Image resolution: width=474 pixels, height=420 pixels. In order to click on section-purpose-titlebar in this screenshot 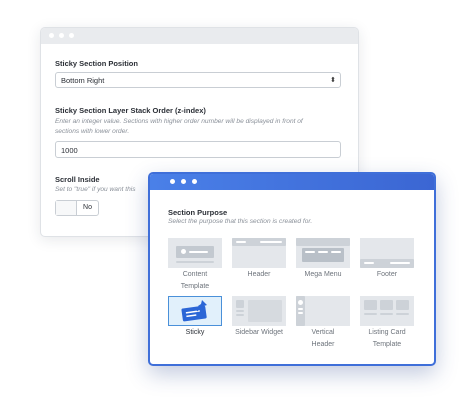, I will do `click(292, 182)`.